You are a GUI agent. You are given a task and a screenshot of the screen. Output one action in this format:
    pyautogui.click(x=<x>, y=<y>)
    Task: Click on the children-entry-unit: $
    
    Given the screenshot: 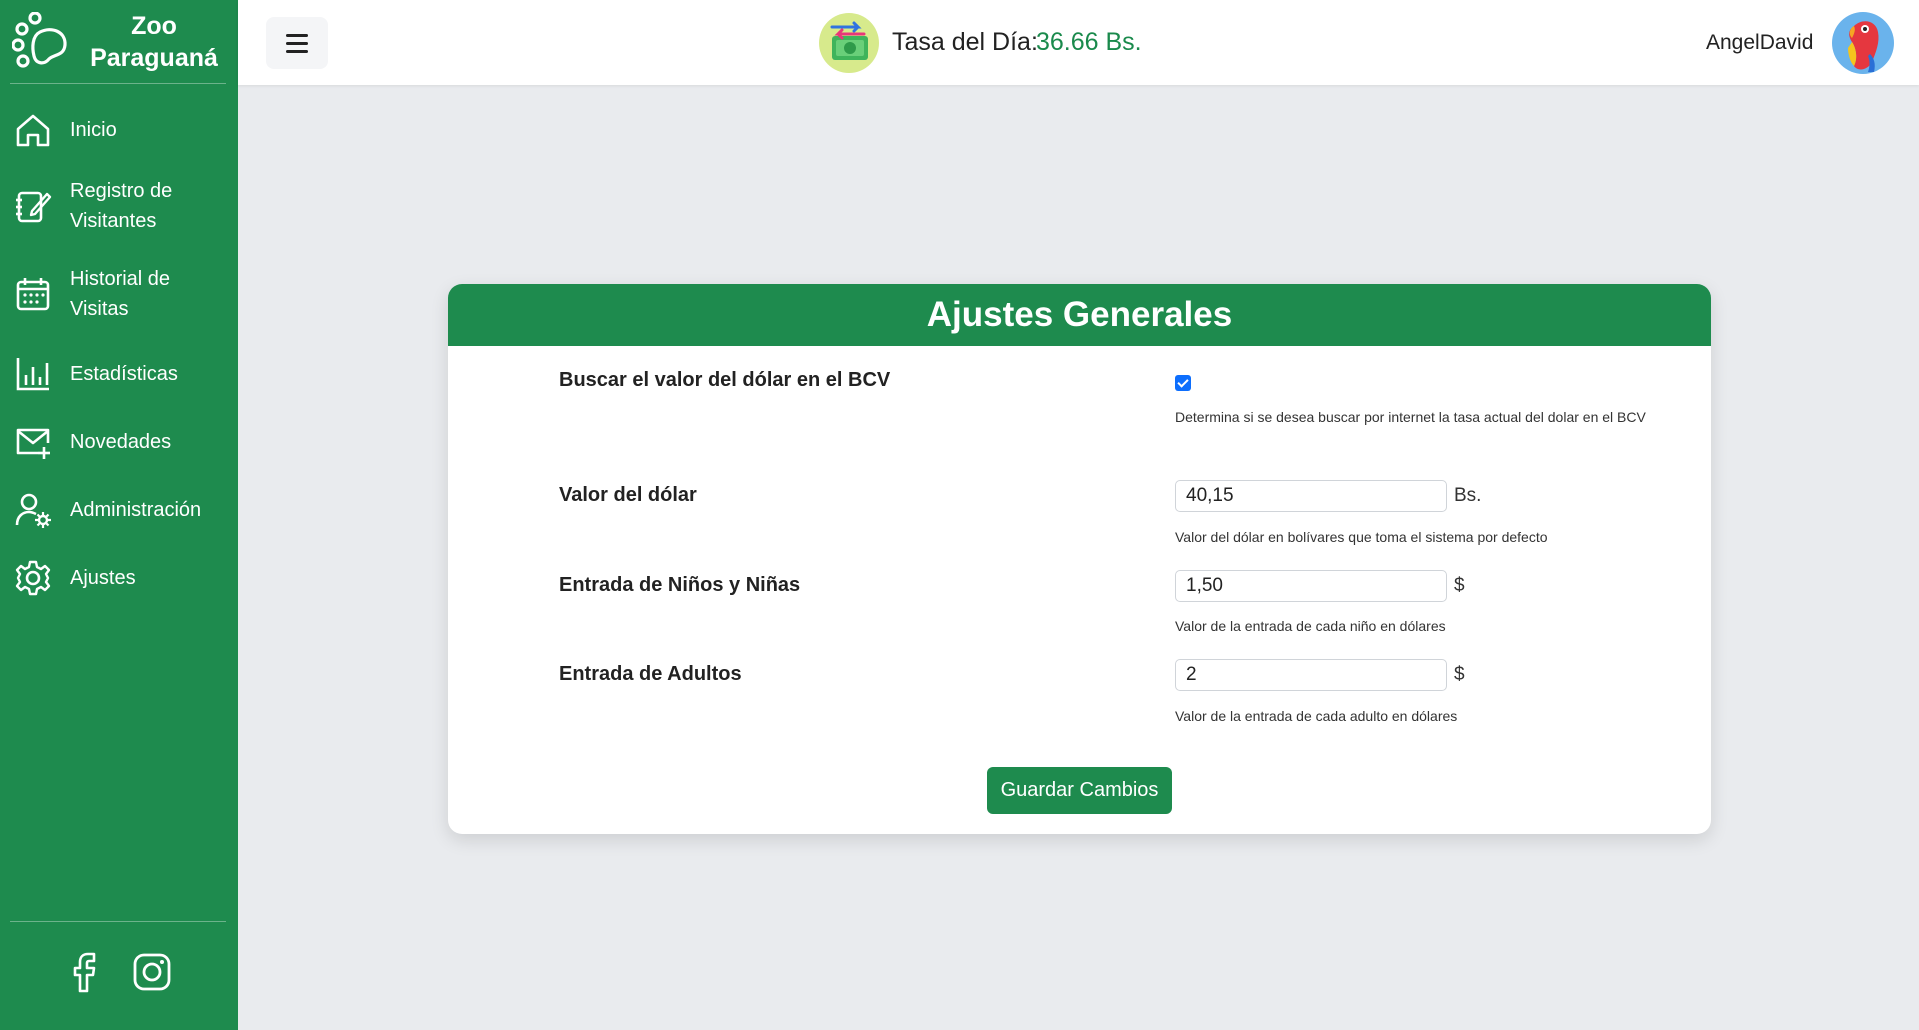 What is the action you would take?
    pyautogui.click(x=1459, y=585)
    